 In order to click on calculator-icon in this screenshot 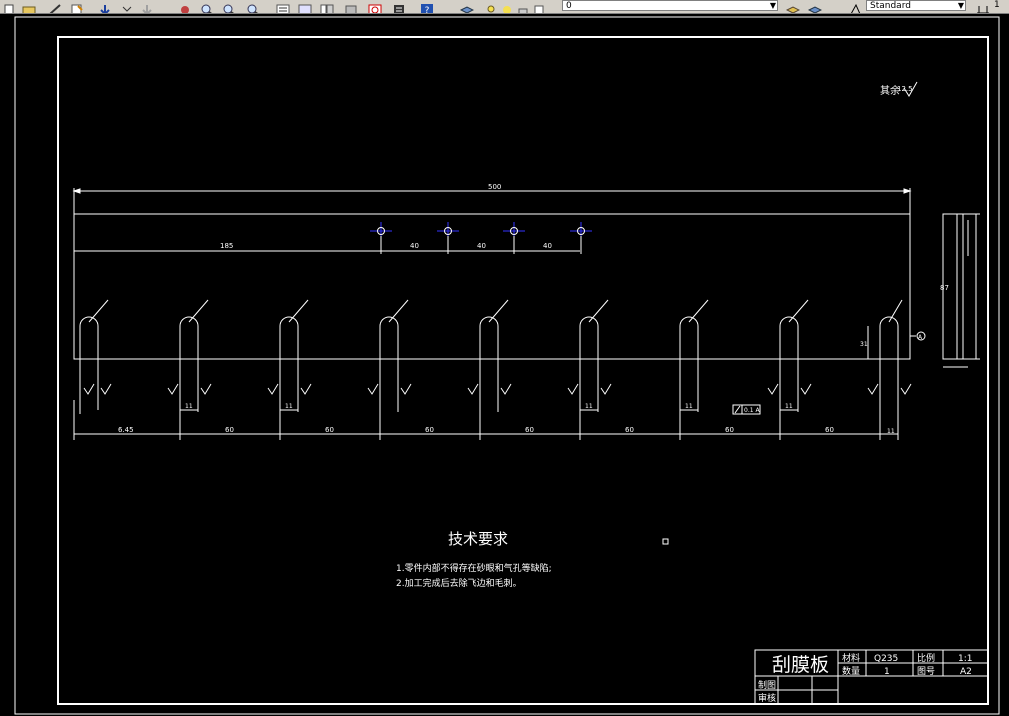, I will do `click(399, 6)`.